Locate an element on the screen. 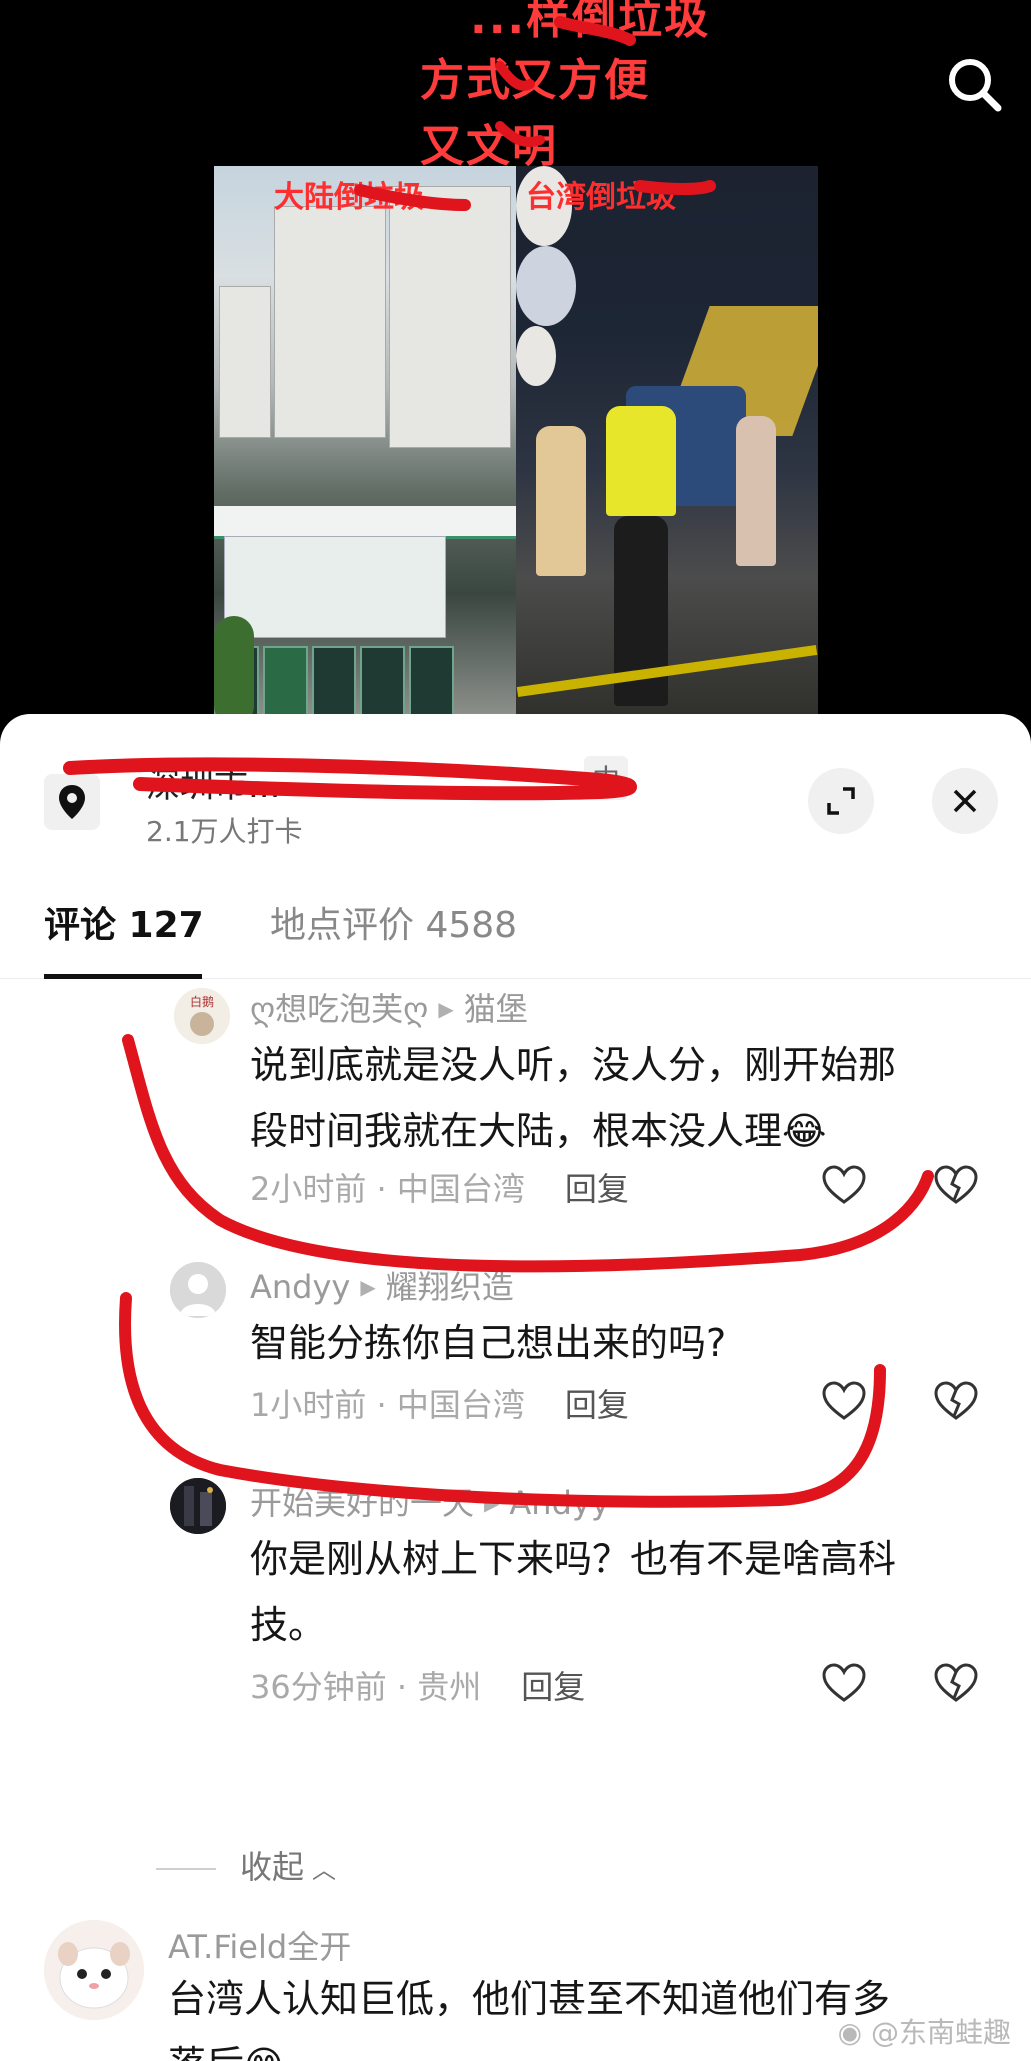 Image resolution: width=1031 pixels, height=2061 pixels. comment-meta: 1小时前 · 中国台湾 回复 is located at coordinates (439, 1403).